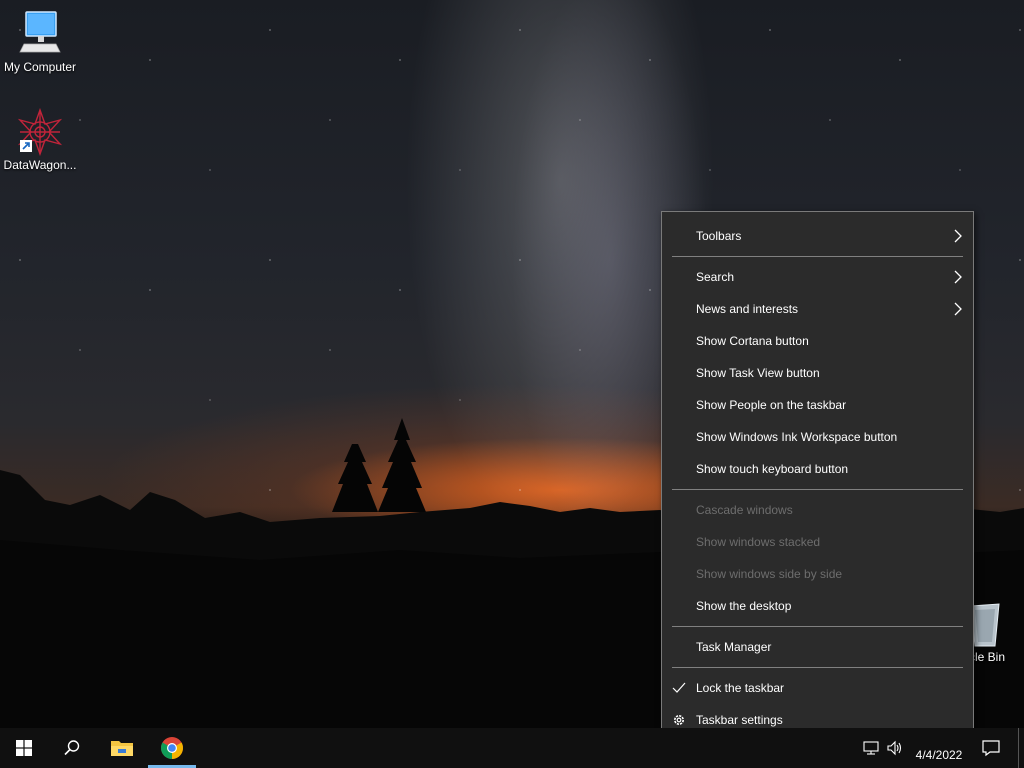 Image resolution: width=1024 pixels, height=768 pixels. I want to click on clock-date: 4/4/2022, so click(939, 755).